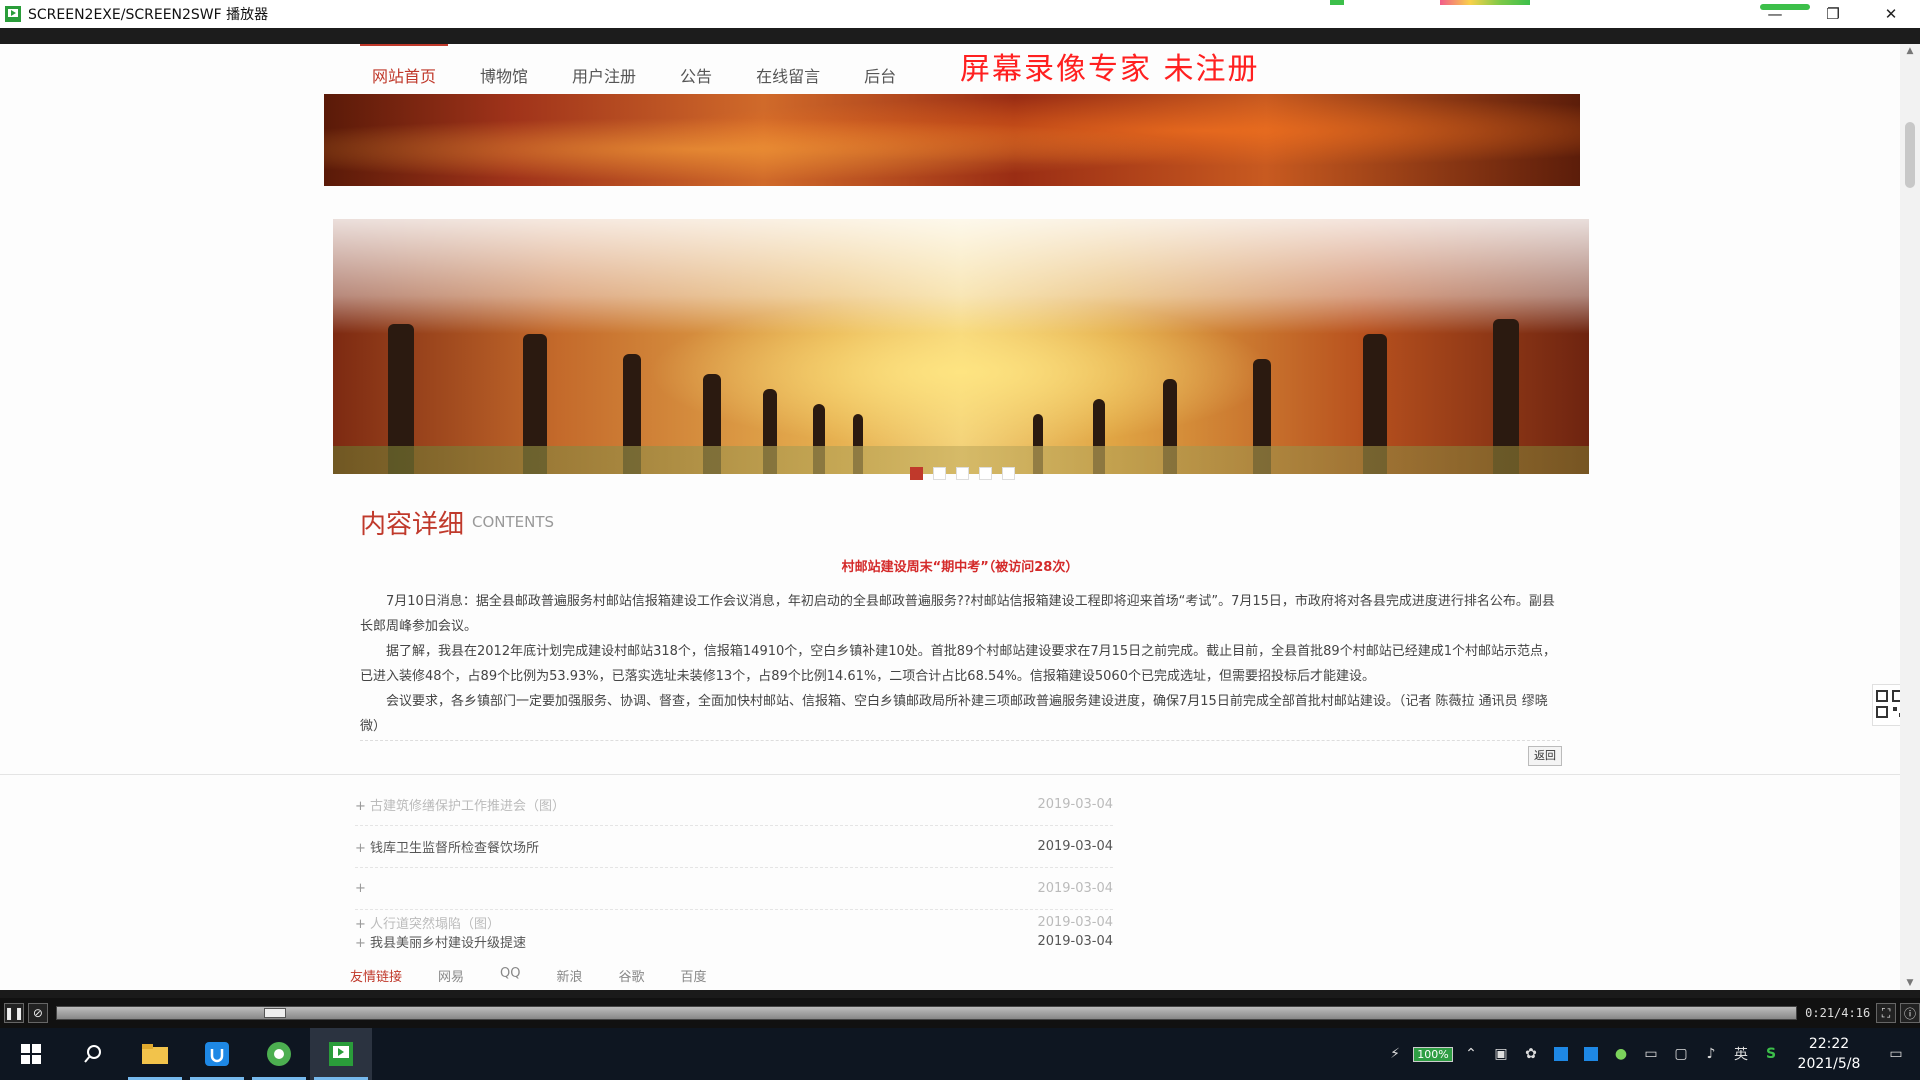  I want to click on battery-indicator: 100%, so click(1433, 1054).